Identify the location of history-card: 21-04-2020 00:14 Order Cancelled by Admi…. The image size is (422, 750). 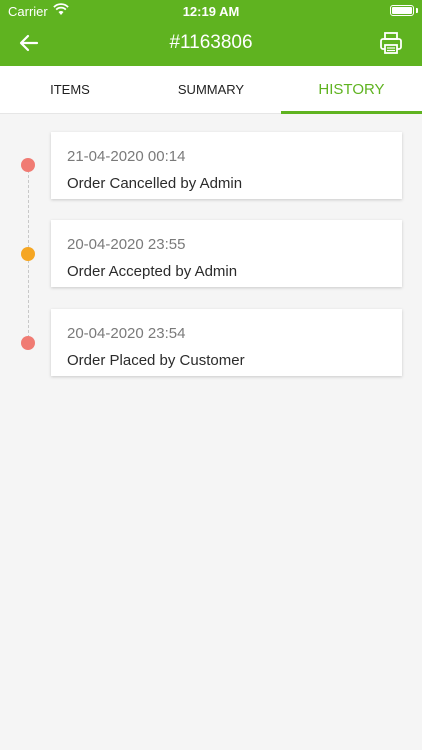
(226, 165).